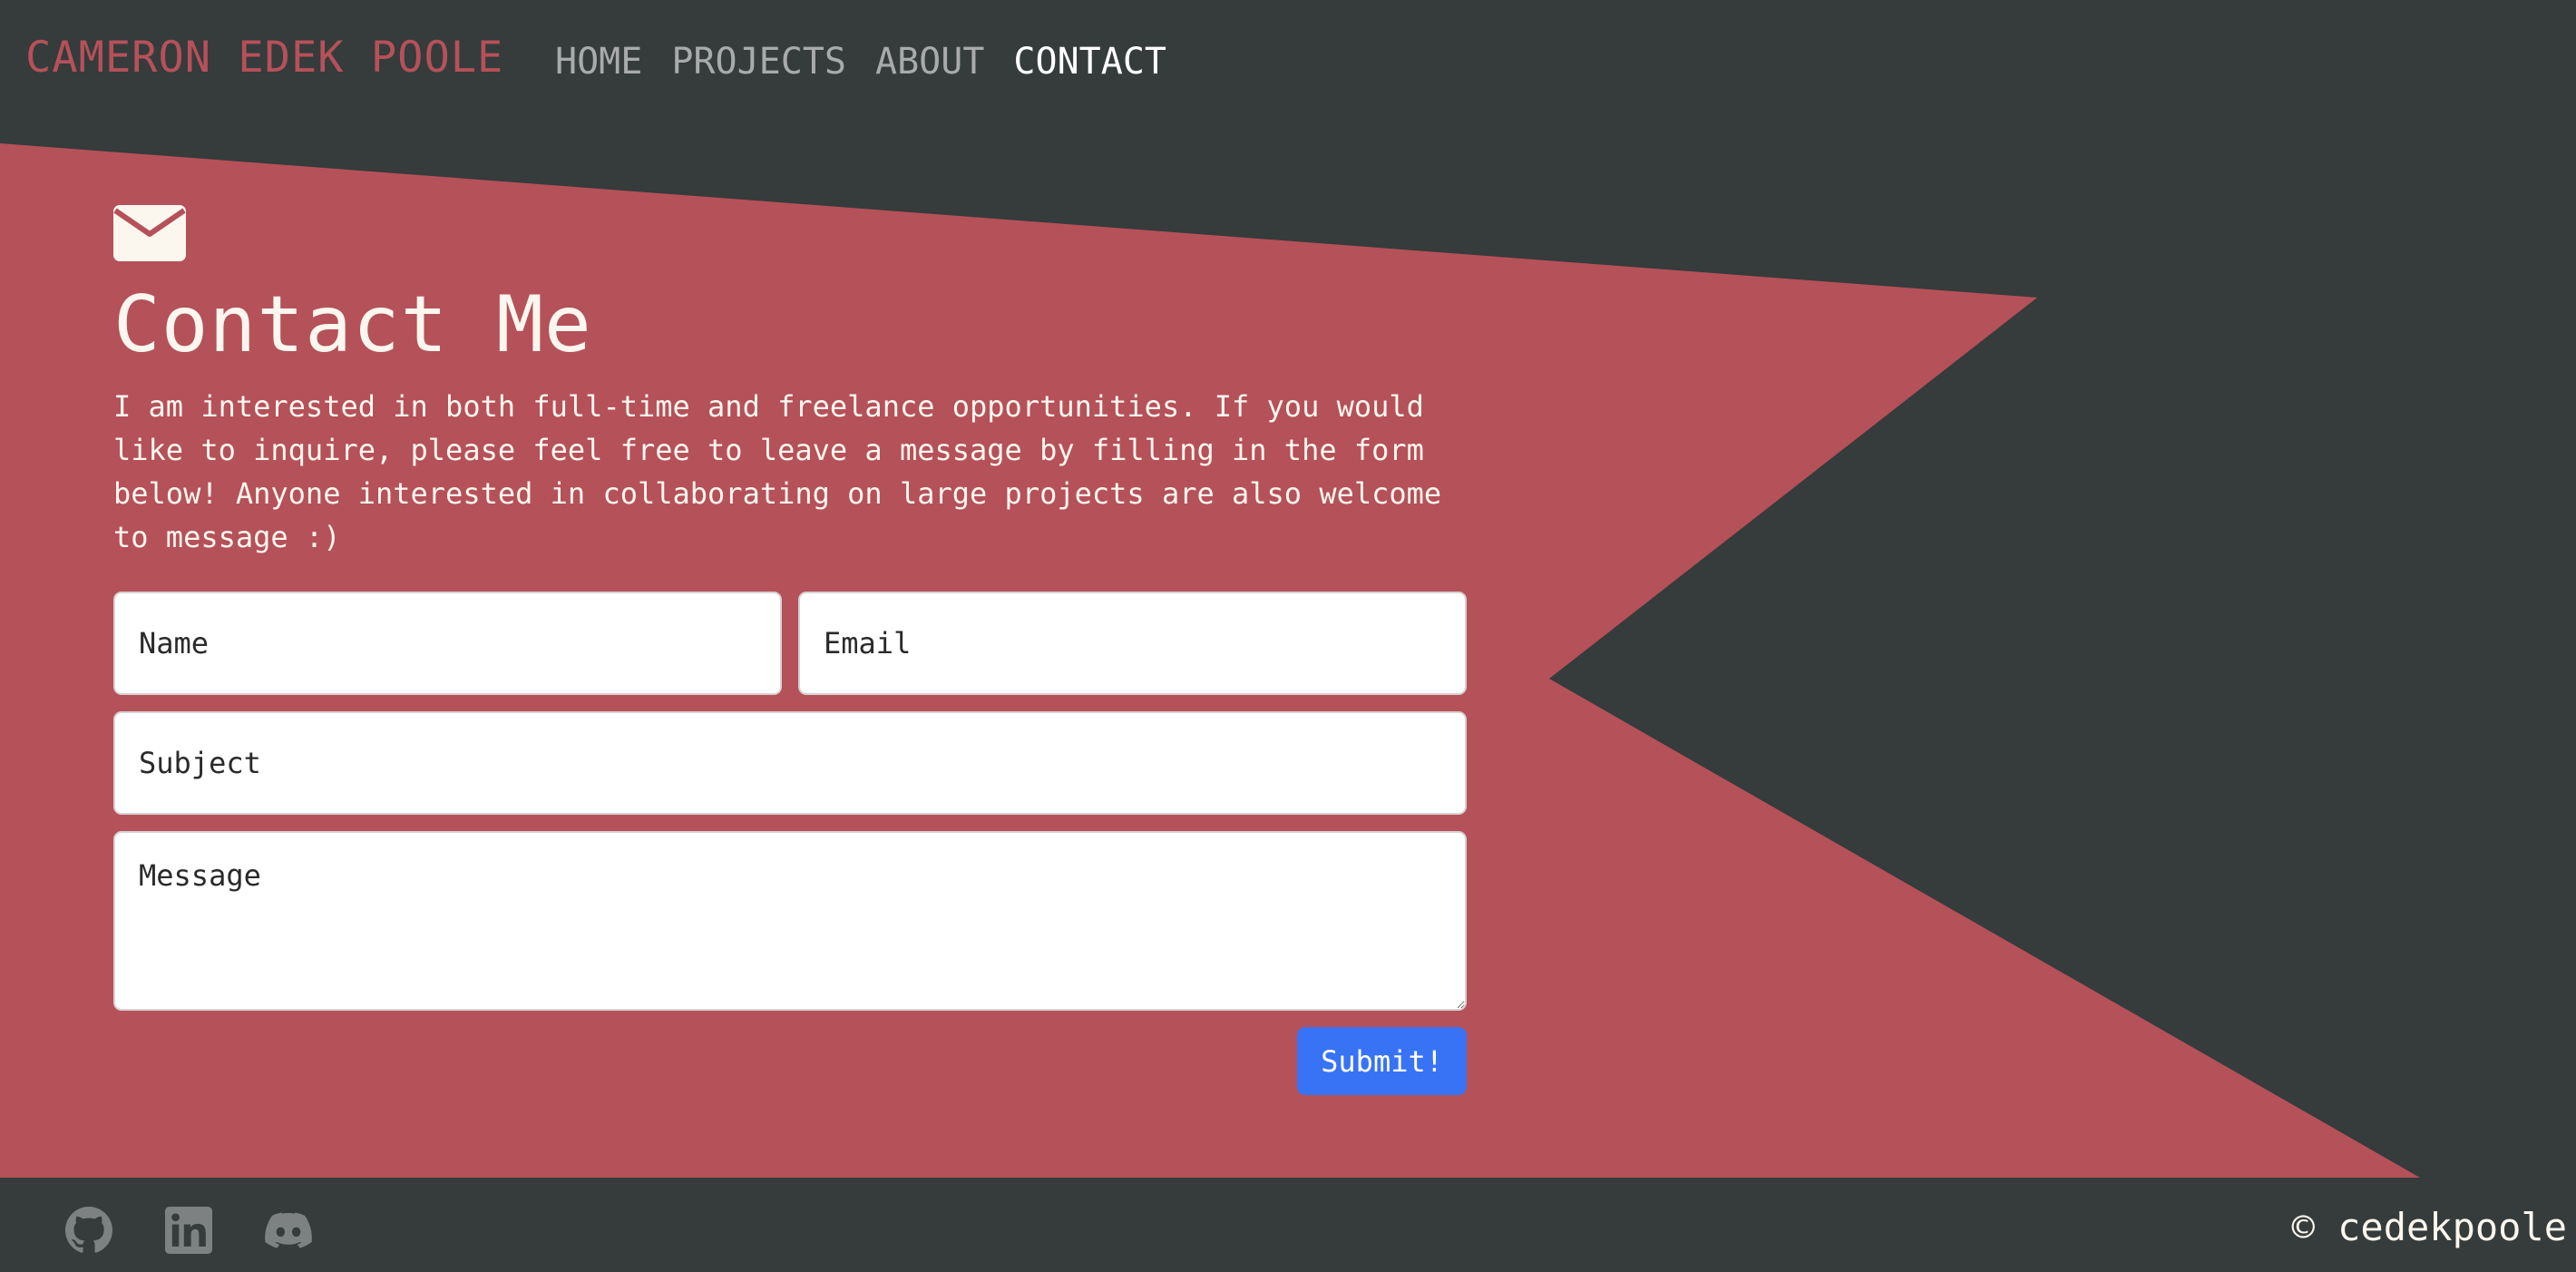  I want to click on nav-link-contact: CONTACT, so click(1089, 62).